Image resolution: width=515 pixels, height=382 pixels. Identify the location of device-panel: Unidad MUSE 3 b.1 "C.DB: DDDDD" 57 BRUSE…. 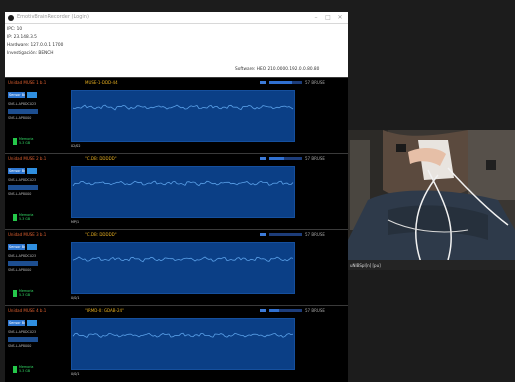
(176, 267).